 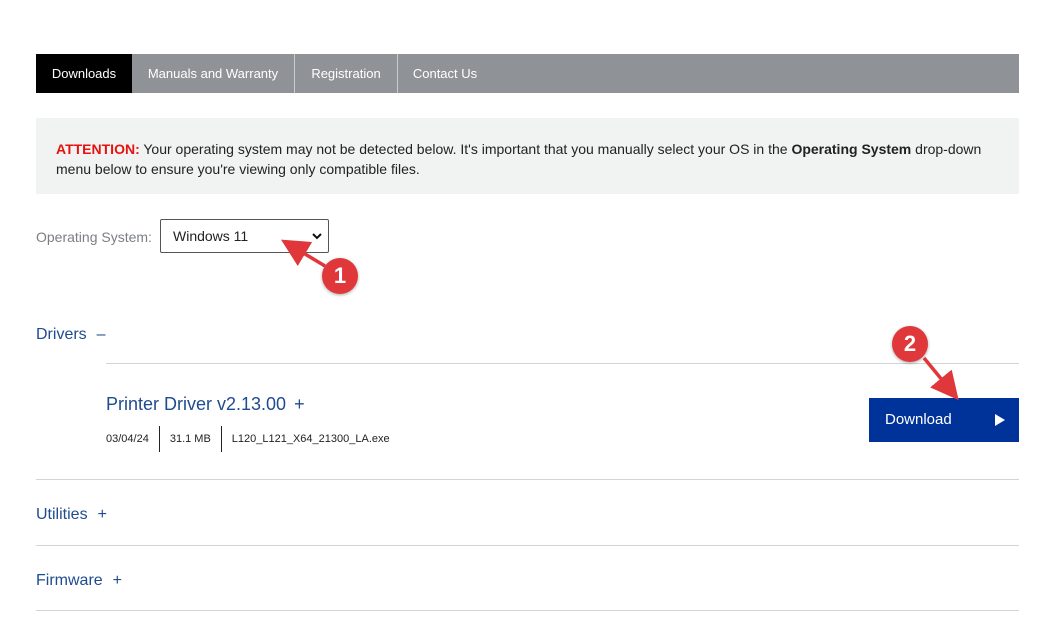 I want to click on section-utilities-toggle: Utilities +, so click(x=71, y=515).